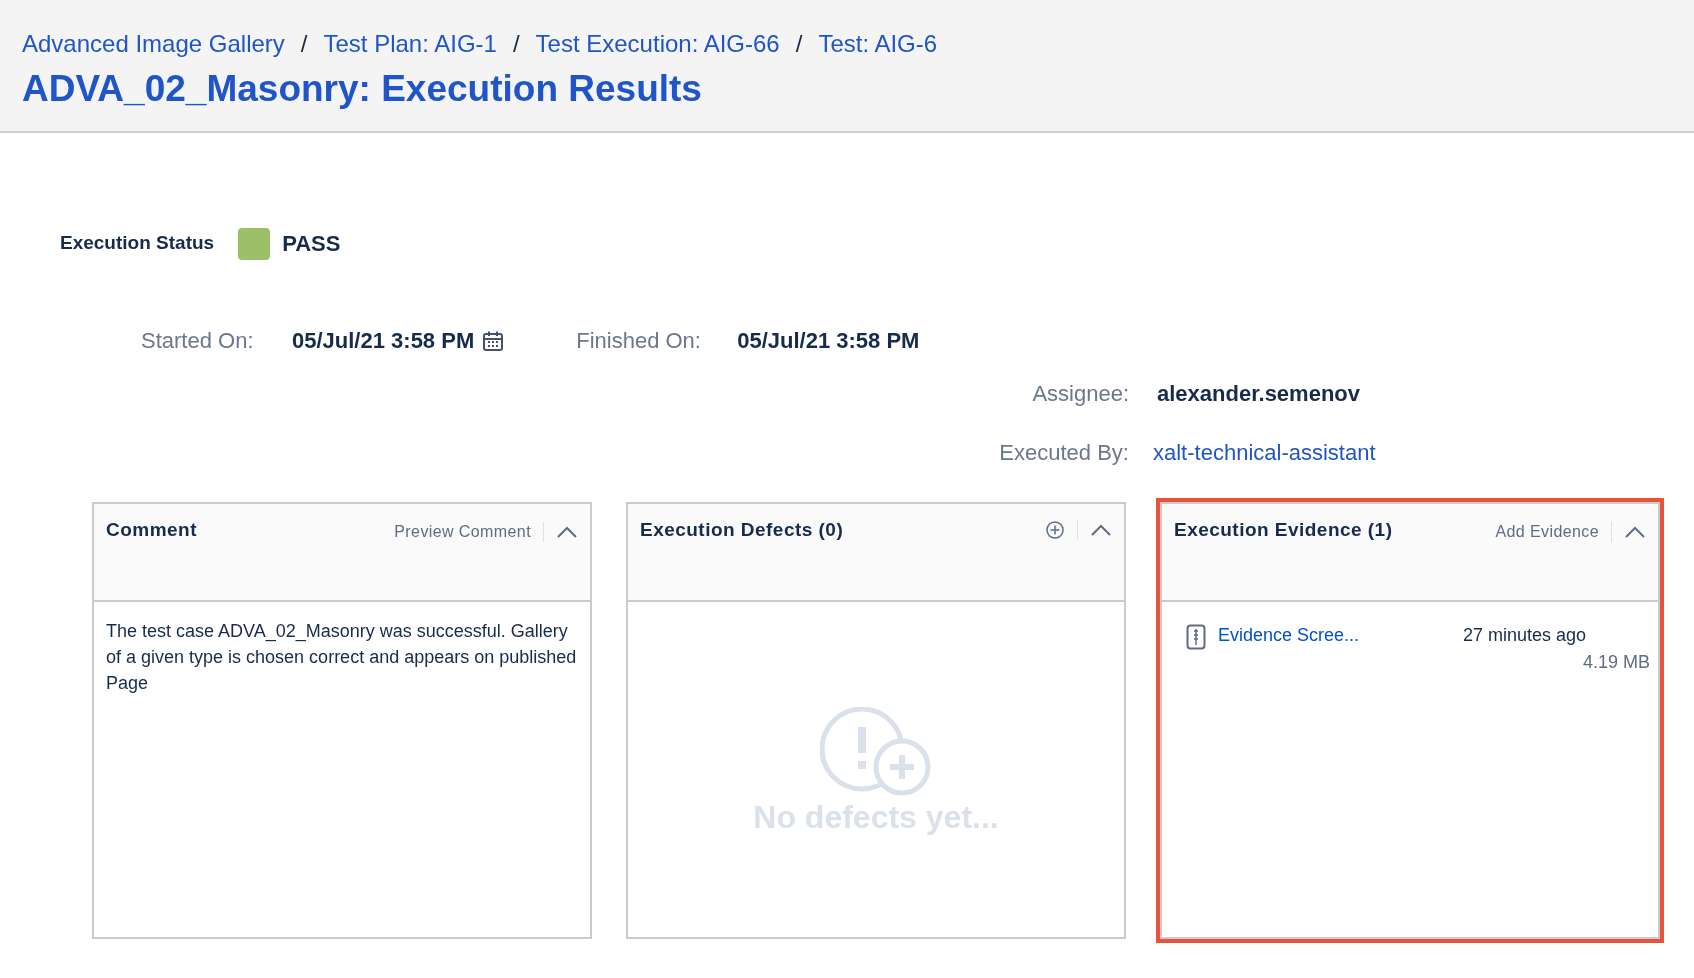 This screenshot has width=1694, height=978. I want to click on field-label: Started On:, so click(198, 341).